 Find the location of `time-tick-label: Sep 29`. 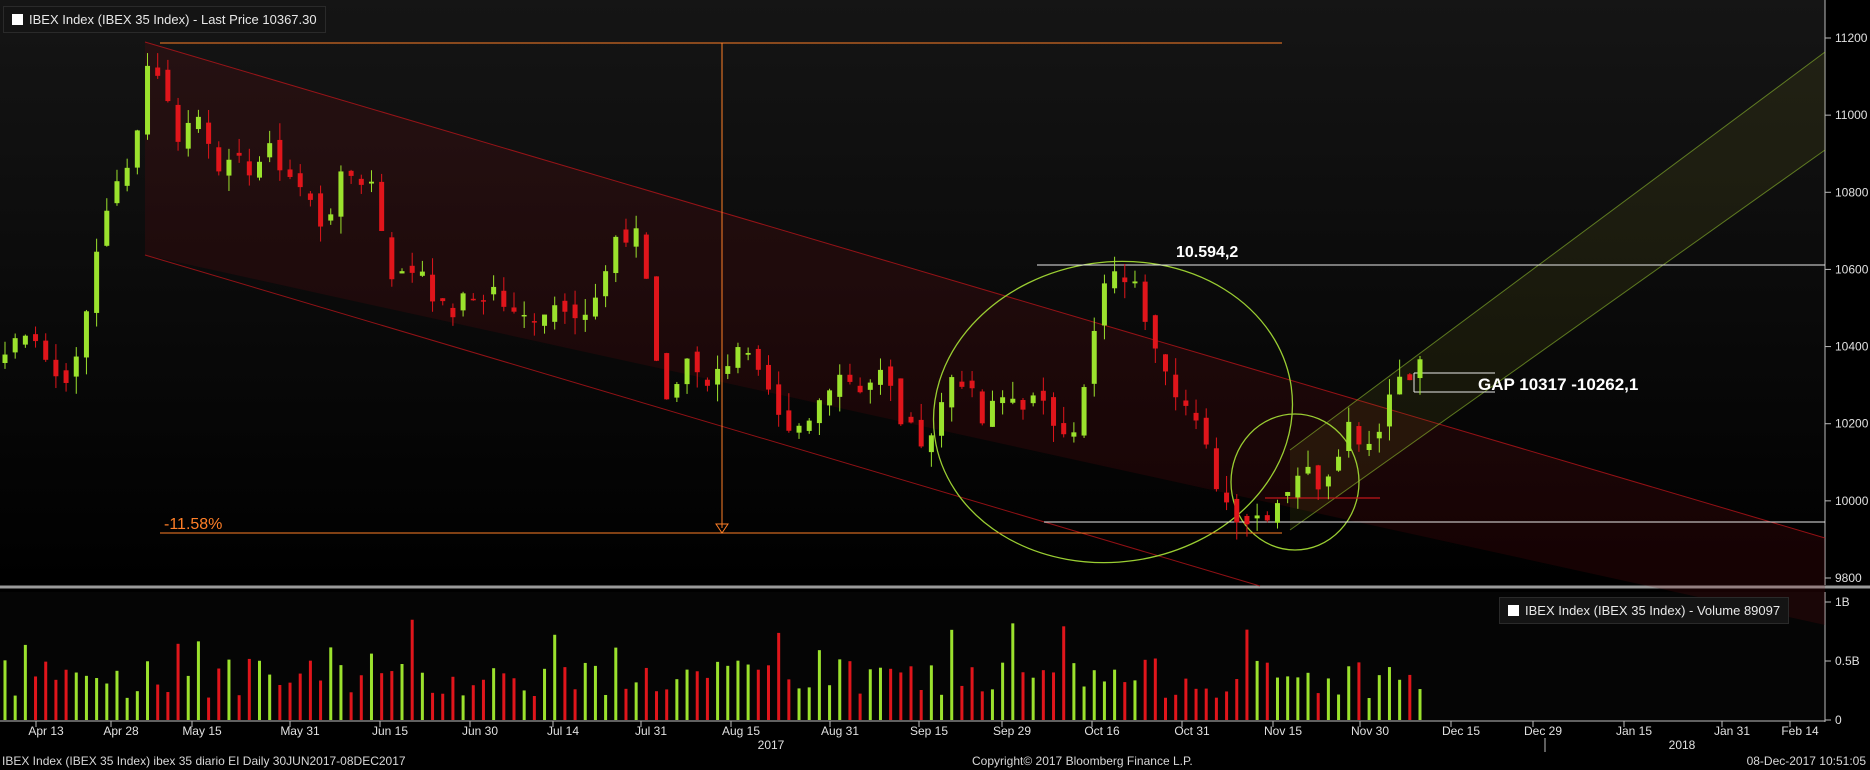

time-tick-label: Sep 29 is located at coordinates (1012, 731).